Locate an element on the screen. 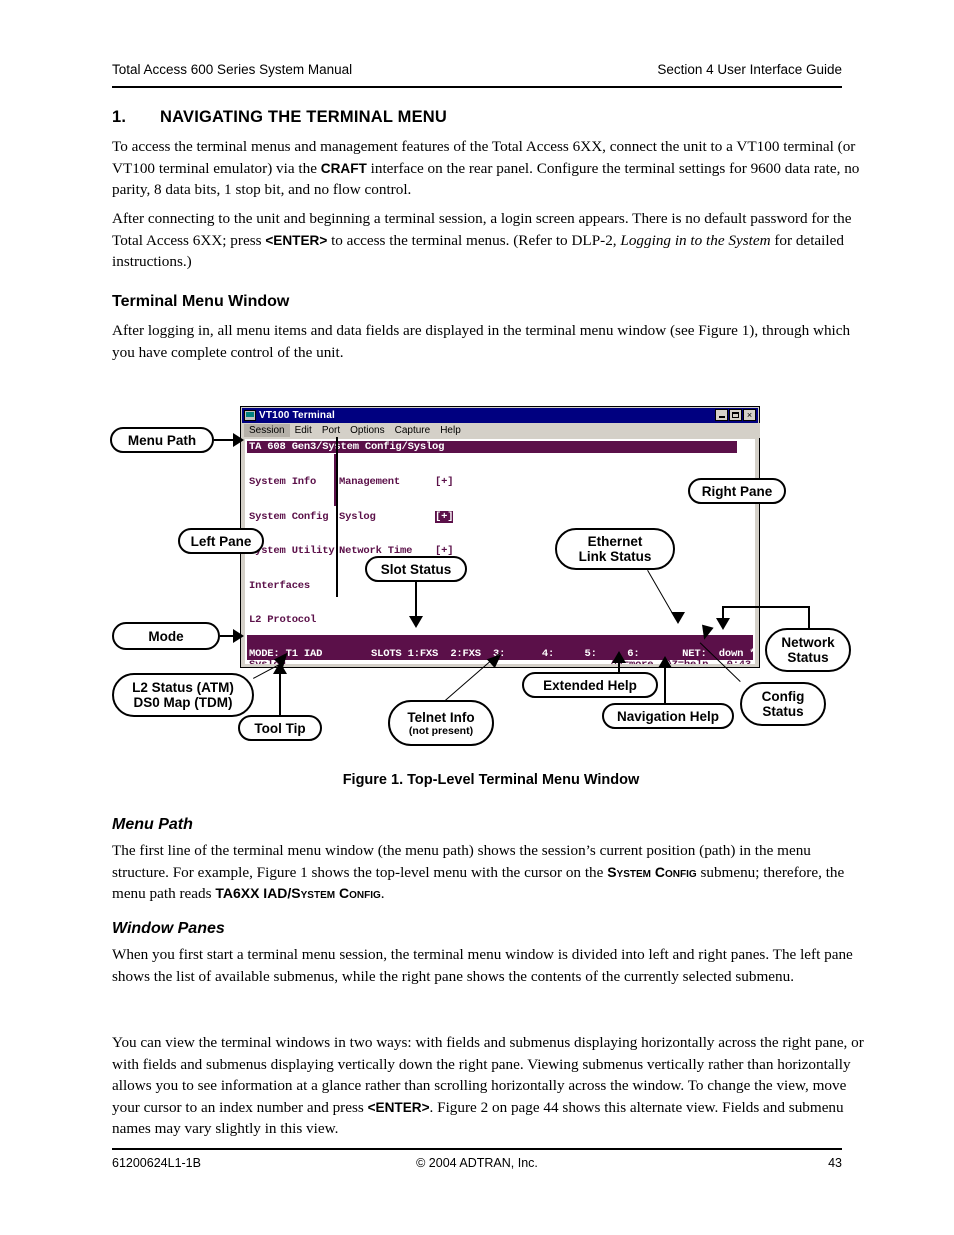  figure-caption: Figure 1. Top-Level Terminal Menu Window is located at coordinates (491, 780).